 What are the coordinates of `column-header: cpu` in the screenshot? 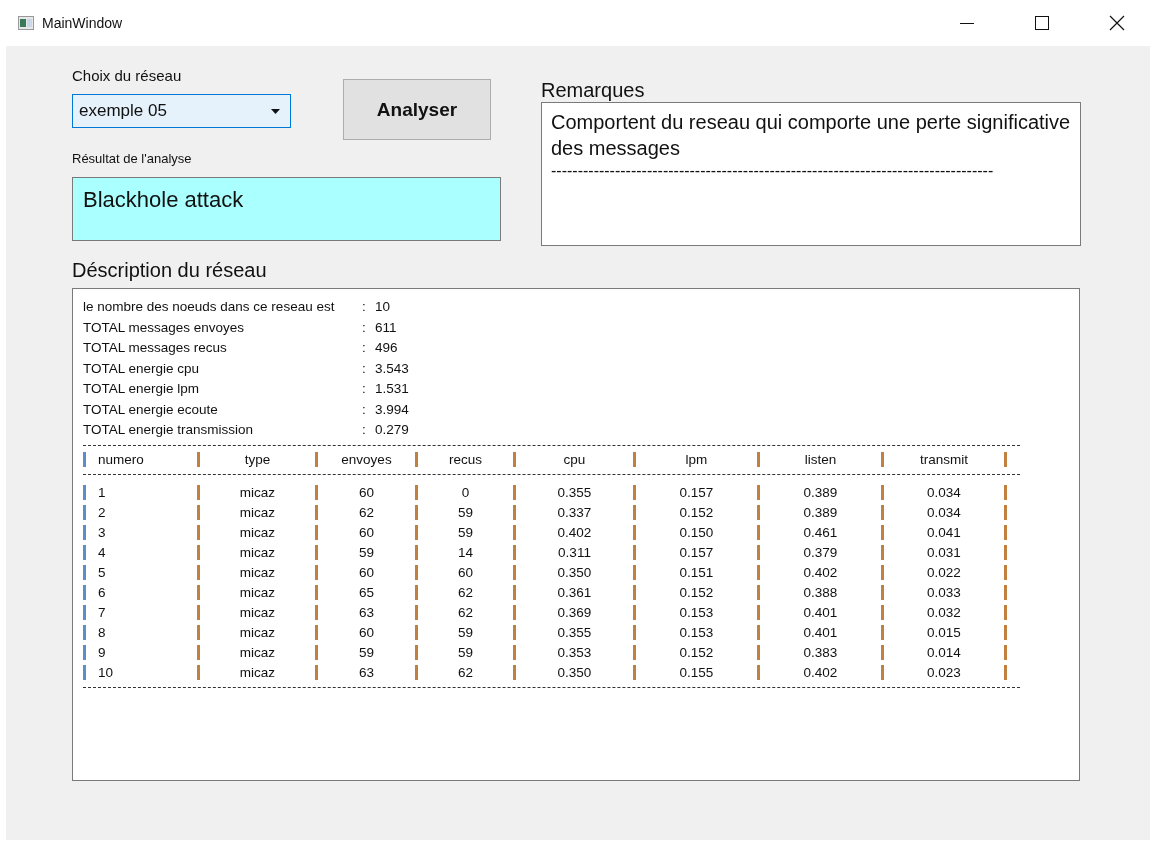 It's located at (573, 459).